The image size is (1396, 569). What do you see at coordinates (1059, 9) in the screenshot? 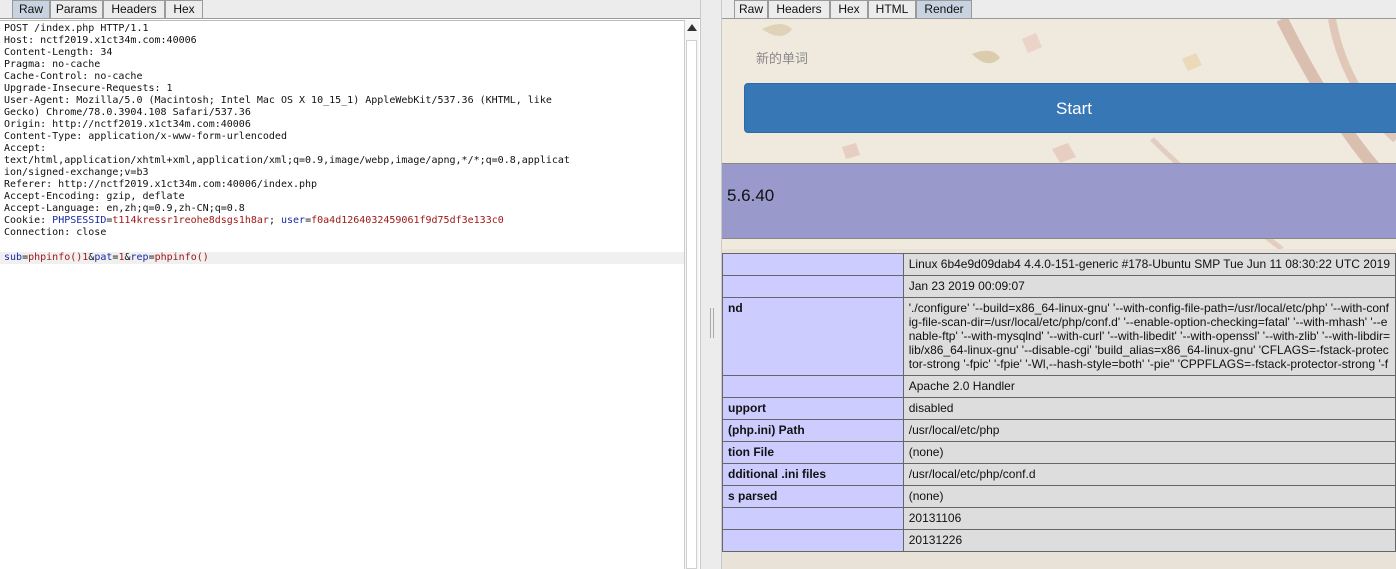
I see `response-tabbar: Raw Headers Hex HTML Render` at bounding box center [1059, 9].